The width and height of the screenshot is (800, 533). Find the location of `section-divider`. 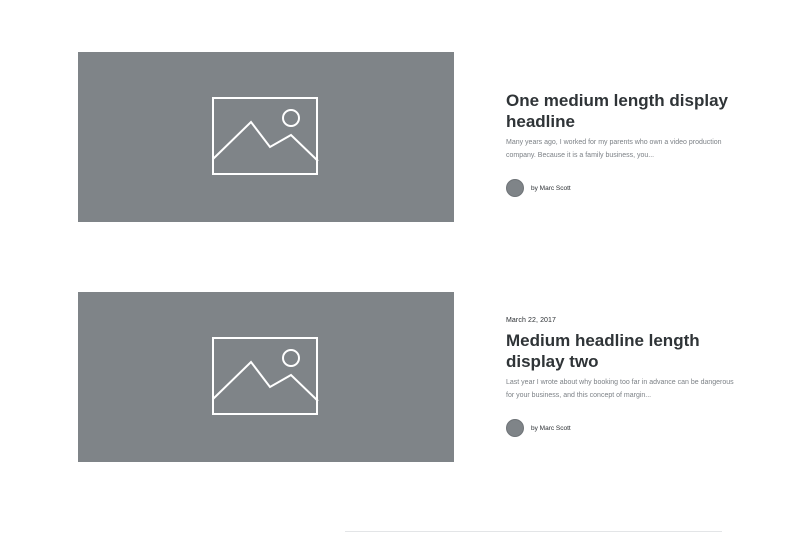

section-divider is located at coordinates (533, 531).